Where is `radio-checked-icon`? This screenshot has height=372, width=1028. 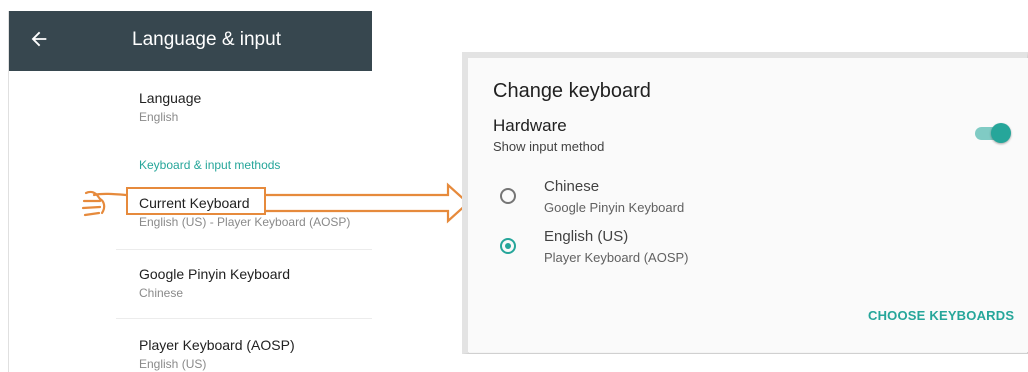 radio-checked-icon is located at coordinates (508, 246).